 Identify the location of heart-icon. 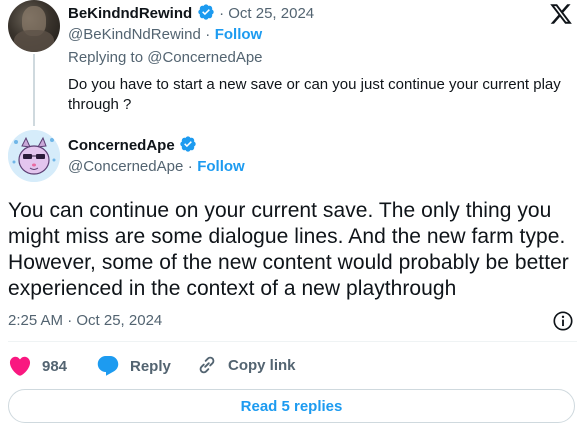
(20, 366).